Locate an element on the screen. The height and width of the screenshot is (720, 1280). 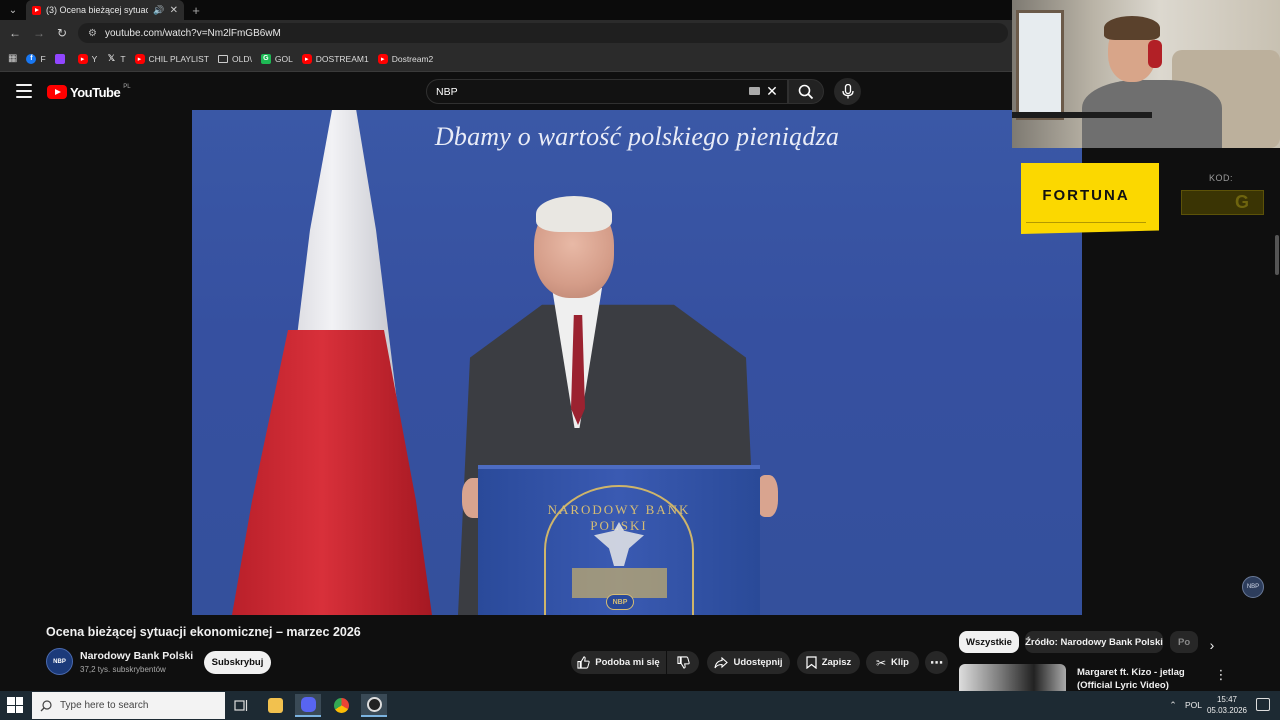
video-banner-text: Dbamy o wartość polskiego pieniądza is located at coordinates (637, 136).